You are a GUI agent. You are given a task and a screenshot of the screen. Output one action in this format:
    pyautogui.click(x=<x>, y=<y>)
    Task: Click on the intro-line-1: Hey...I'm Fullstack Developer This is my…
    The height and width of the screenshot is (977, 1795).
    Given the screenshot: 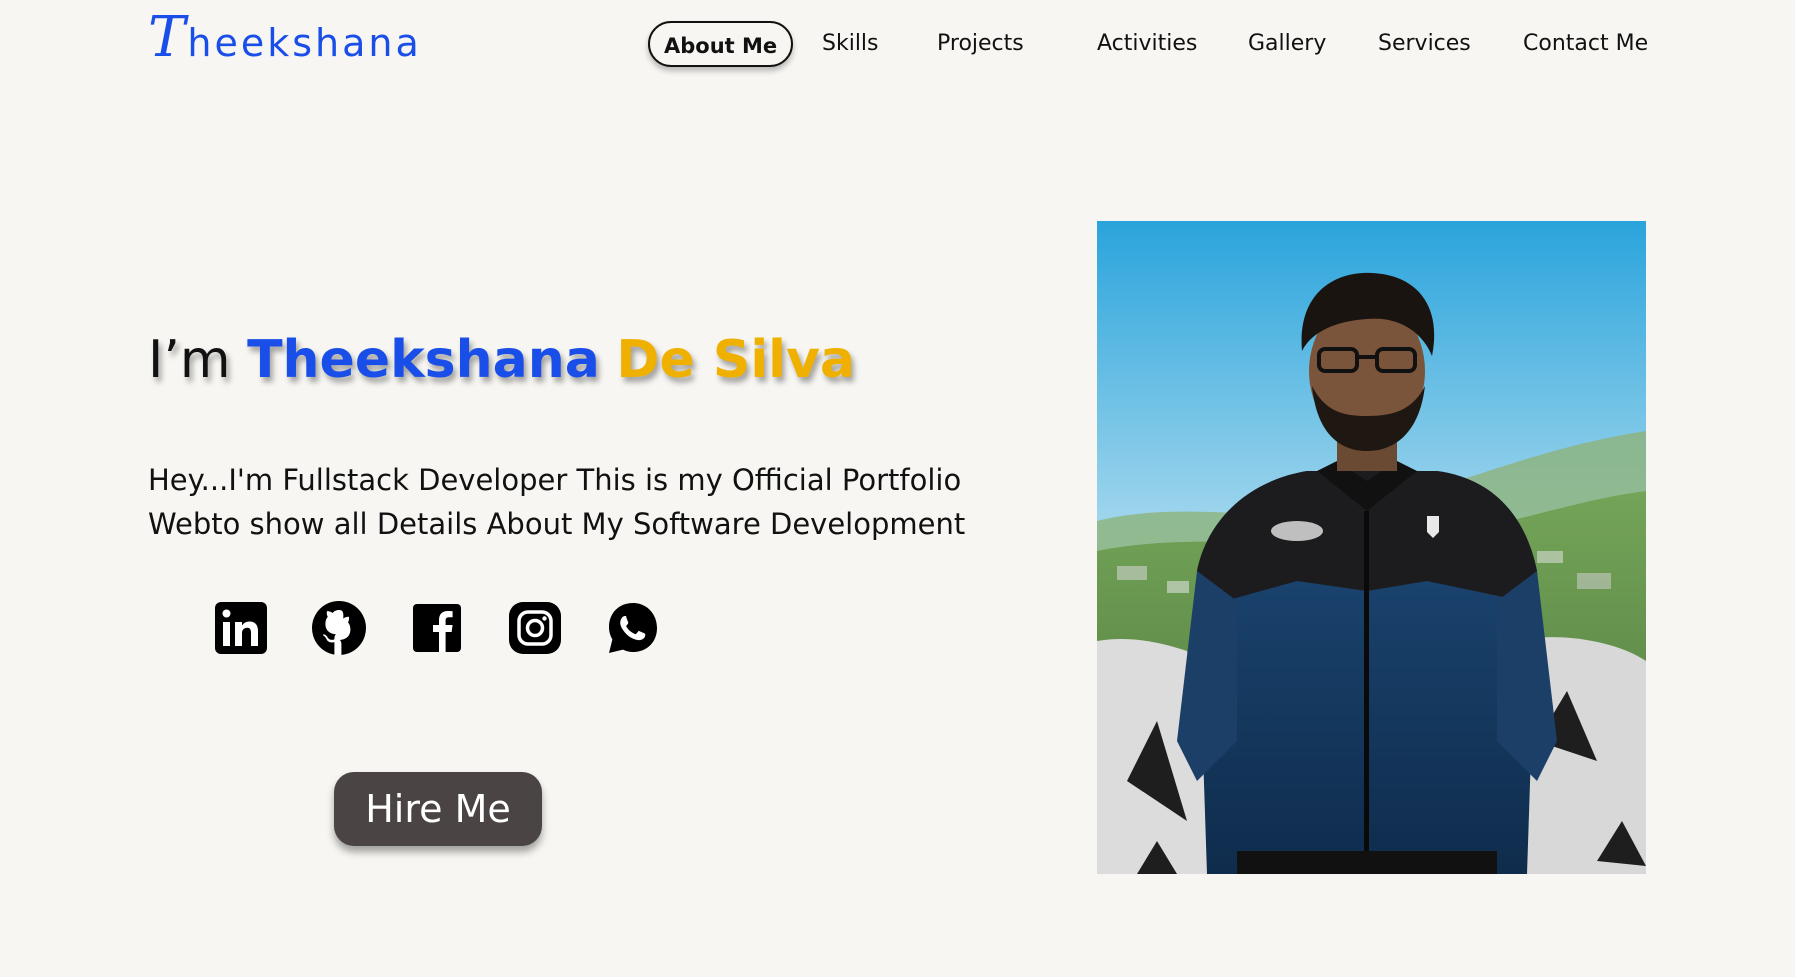 What is the action you would take?
    pyautogui.click(x=555, y=480)
    